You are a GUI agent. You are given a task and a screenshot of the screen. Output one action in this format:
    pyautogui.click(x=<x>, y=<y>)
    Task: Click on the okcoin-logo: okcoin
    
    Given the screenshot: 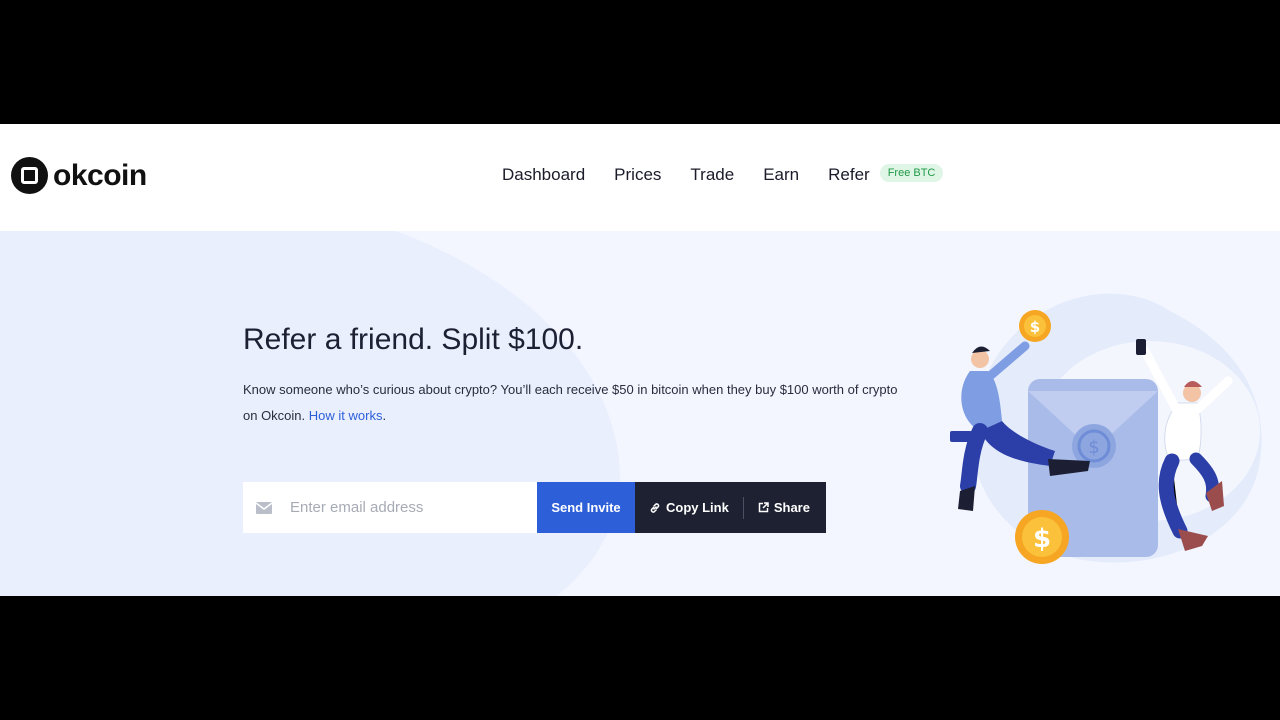 What is the action you would take?
    pyautogui.click(x=79, y=175)
    